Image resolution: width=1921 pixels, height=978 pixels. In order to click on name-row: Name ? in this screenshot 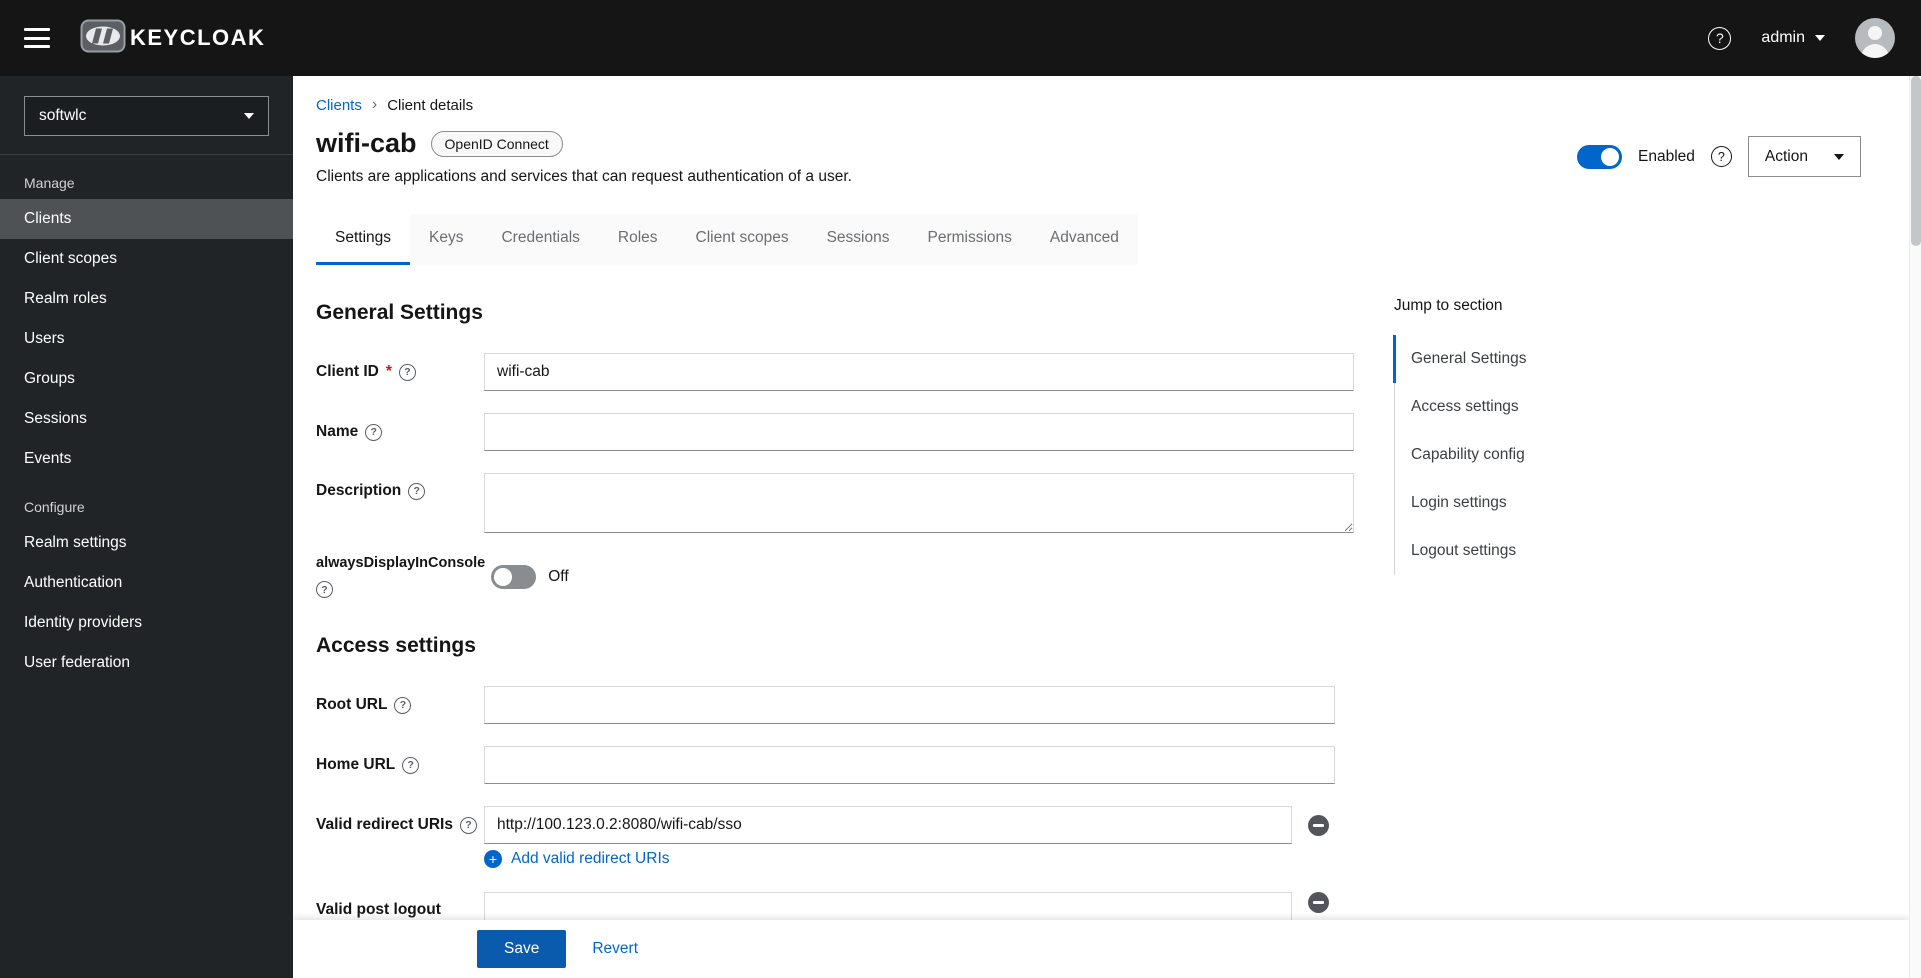, I will do `click(835, 432)`.